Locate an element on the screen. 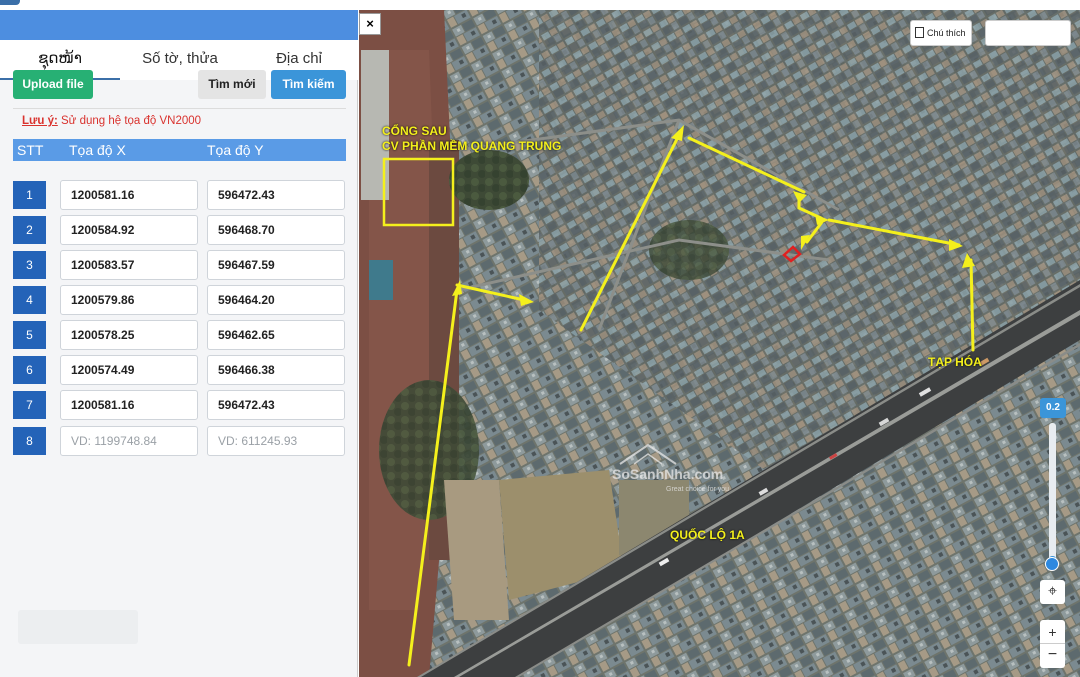 This screenshot has height=677, width=1080. legend-button: Chú thích is located at coordinates (941, 33).